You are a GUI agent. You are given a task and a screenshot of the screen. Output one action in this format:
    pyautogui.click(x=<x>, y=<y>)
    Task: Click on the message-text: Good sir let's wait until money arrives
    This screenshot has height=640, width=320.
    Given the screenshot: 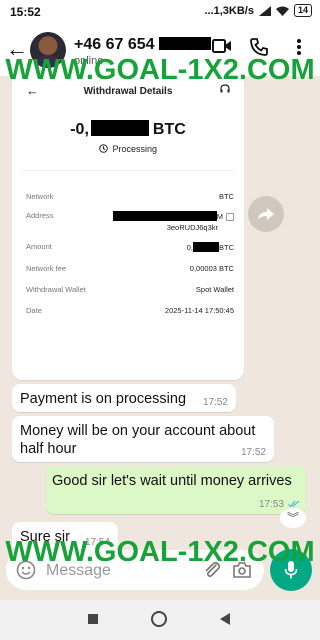 What is the action you would take?
    pyautogui.click(x=172, y=481)
    